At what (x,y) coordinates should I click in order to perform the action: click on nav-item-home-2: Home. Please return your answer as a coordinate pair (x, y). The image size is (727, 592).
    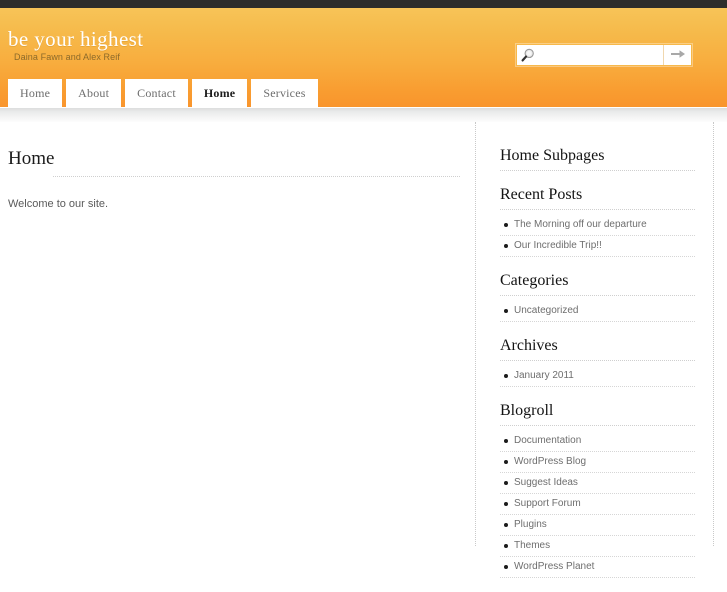
    Looking at the image, I should click on (219, 93).